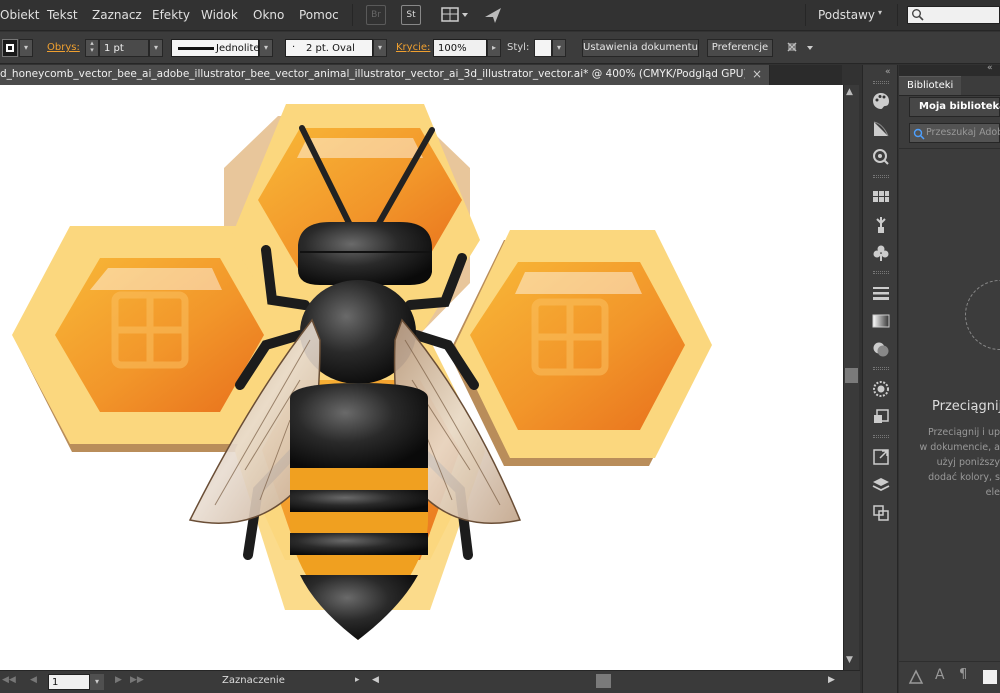 This screenshot has width=1000, height=693. I want to click on scroll-right-icon: ▶, so click(831, 680).